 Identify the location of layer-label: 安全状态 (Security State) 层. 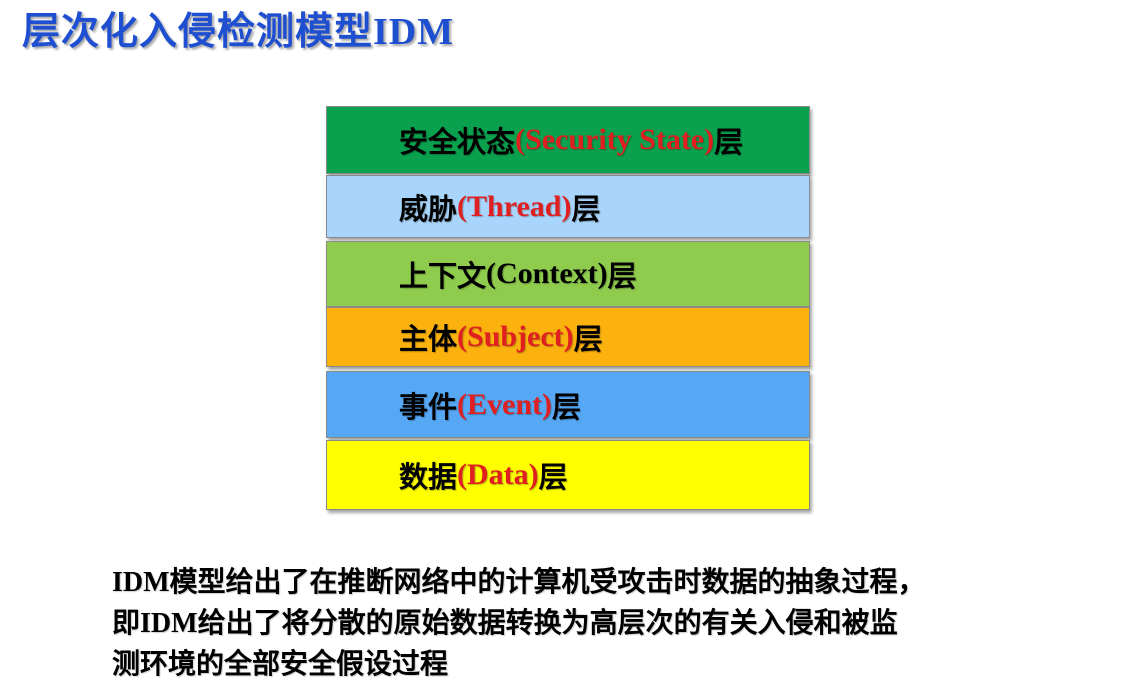
(571, 140).